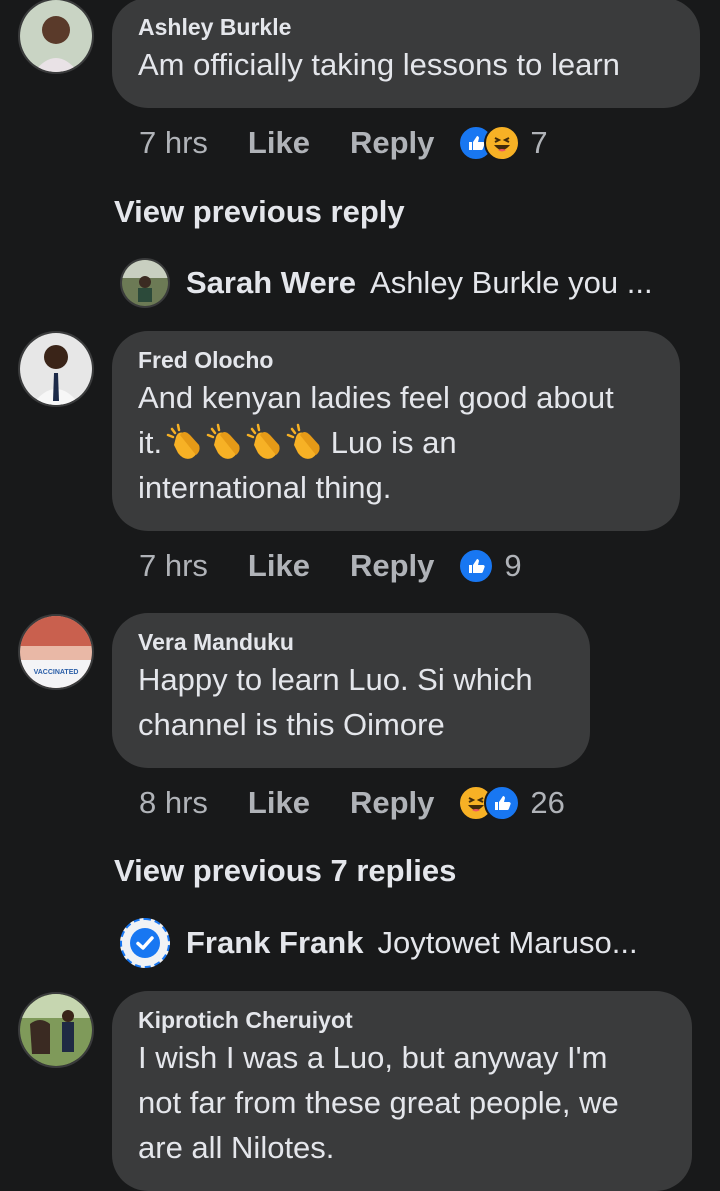 The width and height of the screenshot is (720, 1191). What do you see at coordinates (547, 802) in the screenshot?
I see `reaction-count: 26` at bounding box center [547, 802].